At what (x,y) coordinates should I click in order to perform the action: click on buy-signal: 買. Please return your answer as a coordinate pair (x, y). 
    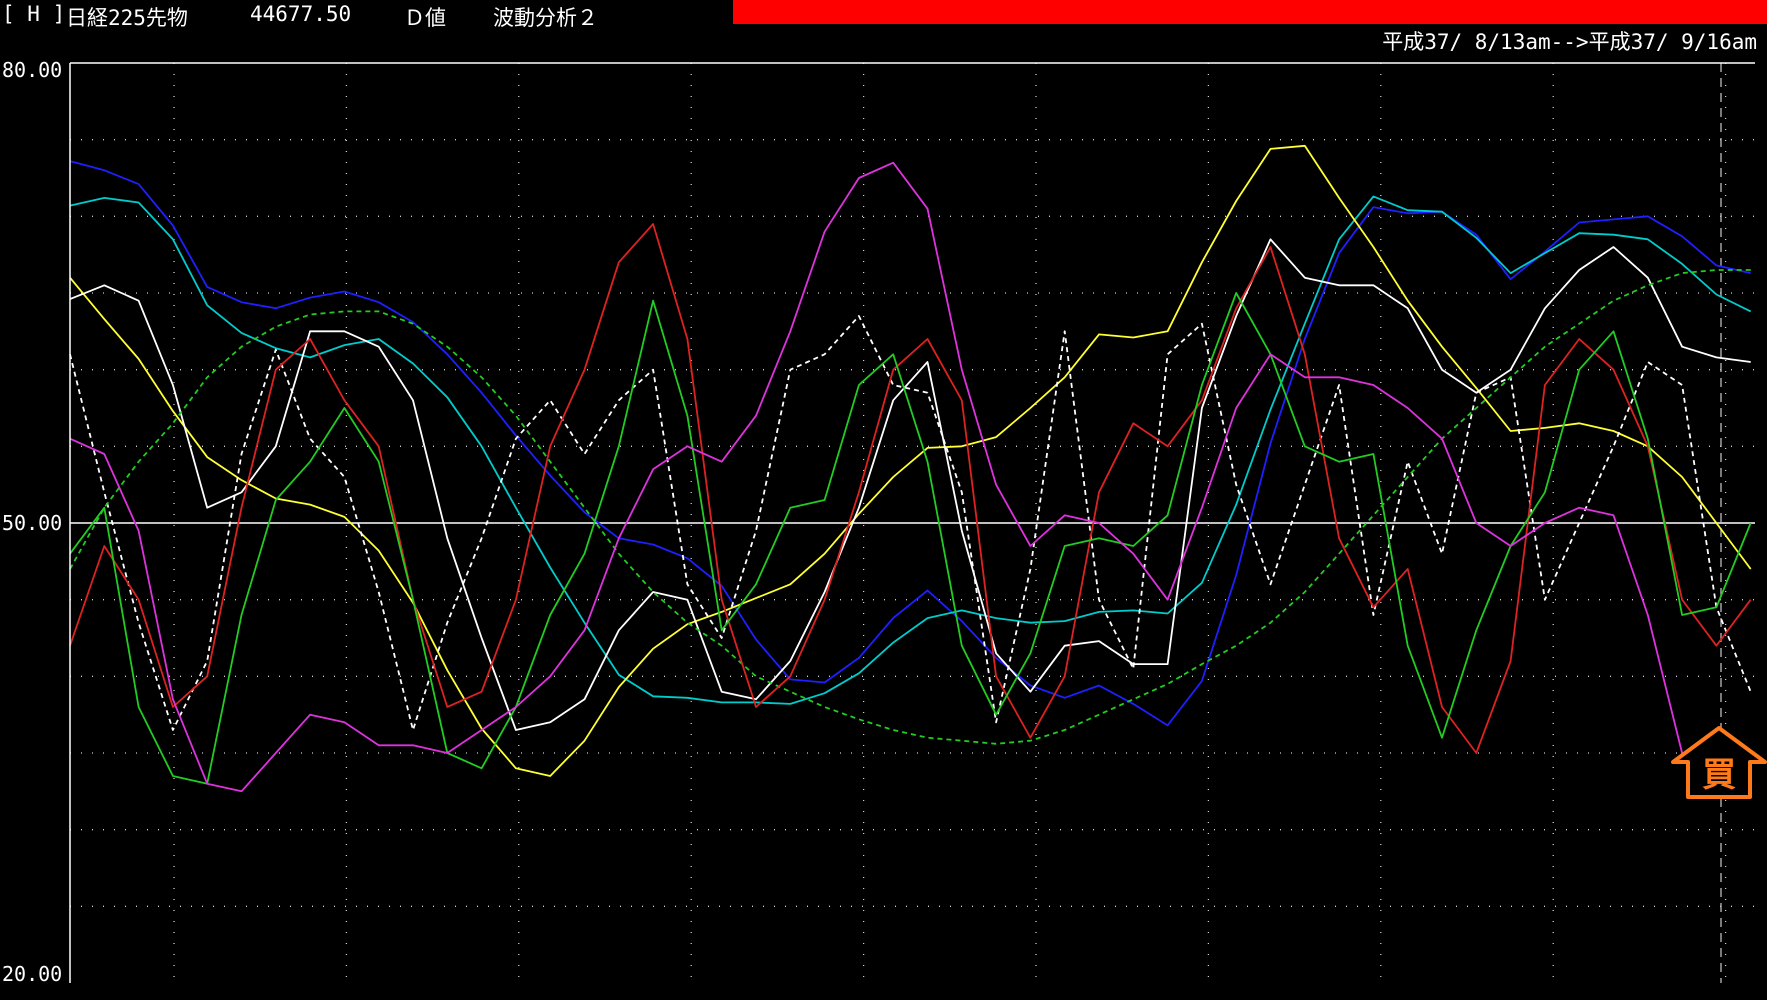
    Looking at the image, I should click on (1719, 762).